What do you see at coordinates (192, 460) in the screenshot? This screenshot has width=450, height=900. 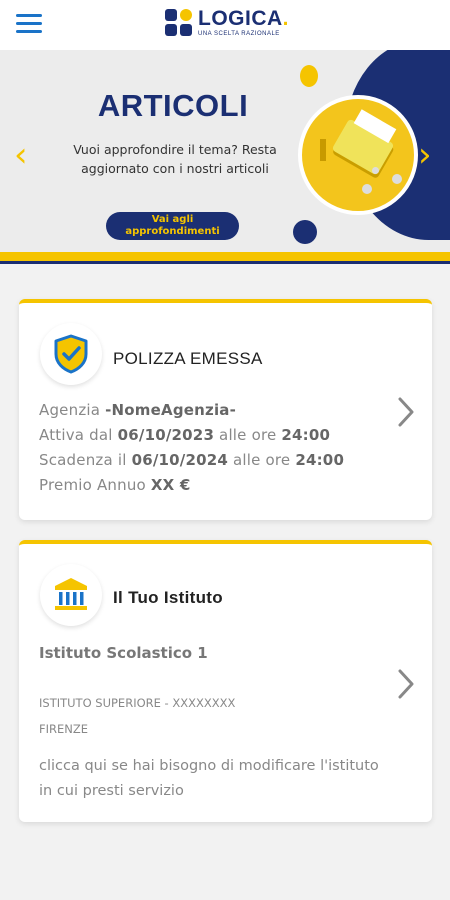 I see `policy-expiry: Scadenza il 06/10/2024 alle ore 24:00` at bounding box center [192, 460].